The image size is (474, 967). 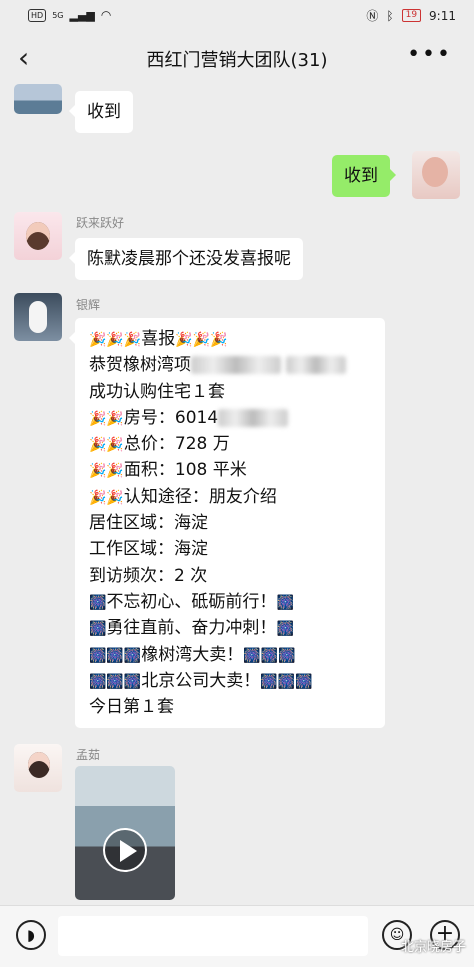 I want to click on report-line: 恭贺橡树湾项, so click(x=230, y=365).